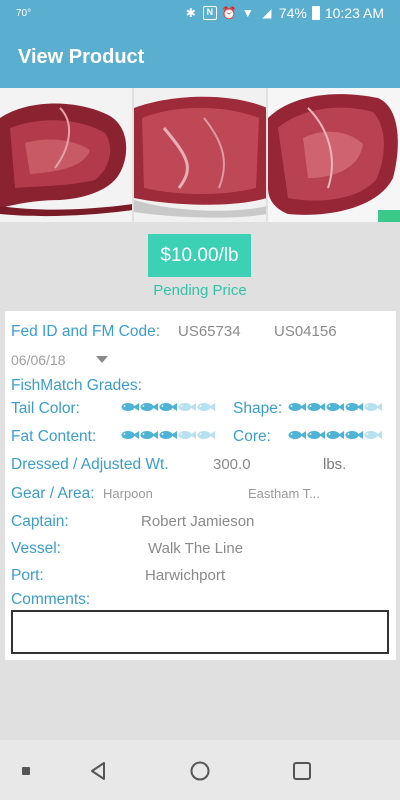  I want to click on price-status: Pending Price, so click(200, 290).